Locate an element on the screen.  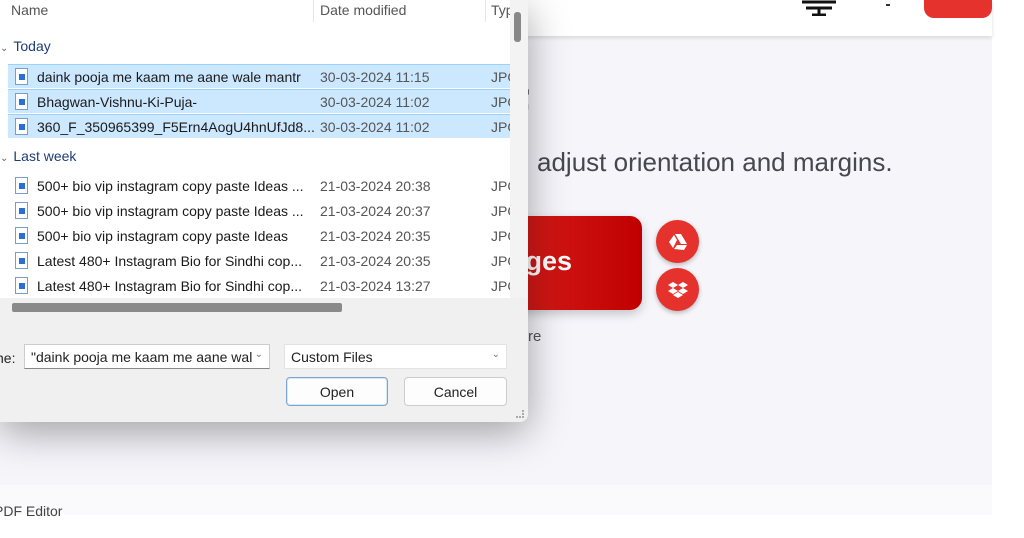
column-header-type: Type is located at coordinates (500, 10).